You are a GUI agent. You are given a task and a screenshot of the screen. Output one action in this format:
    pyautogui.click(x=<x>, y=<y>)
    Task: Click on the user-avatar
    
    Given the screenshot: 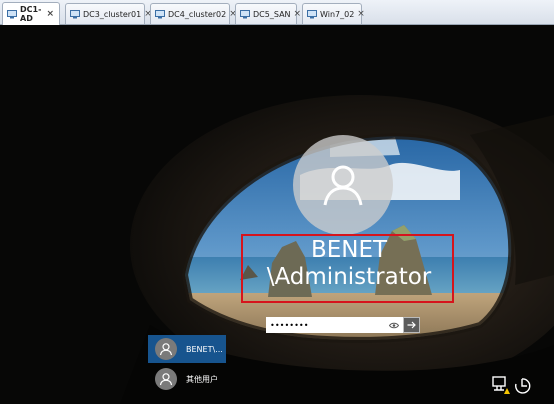 What is the action you would take?
    pyautogui.click(x=343, y=185)
    